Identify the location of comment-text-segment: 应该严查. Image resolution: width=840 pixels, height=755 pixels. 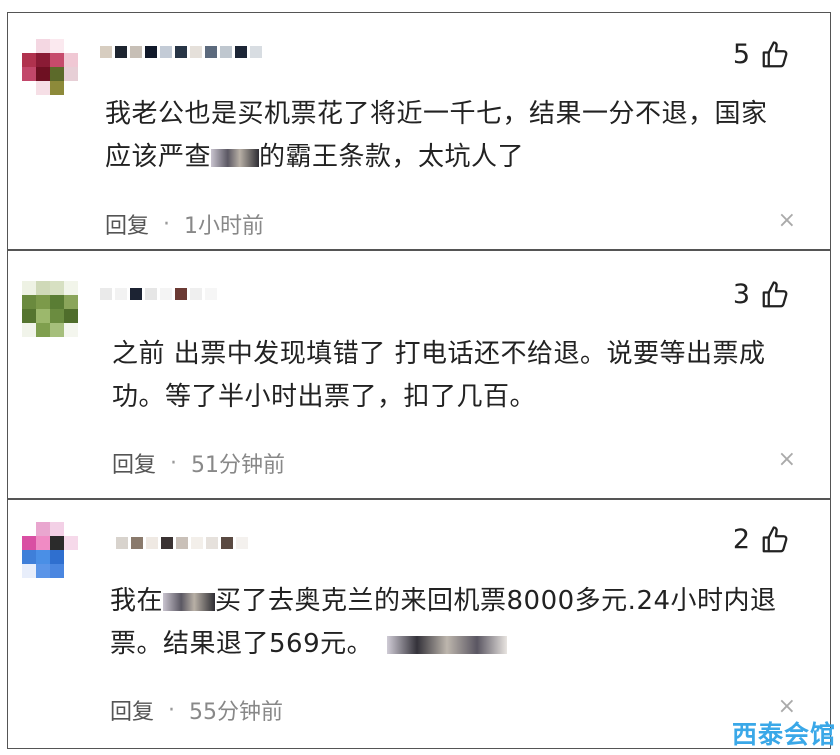
(158, 157).